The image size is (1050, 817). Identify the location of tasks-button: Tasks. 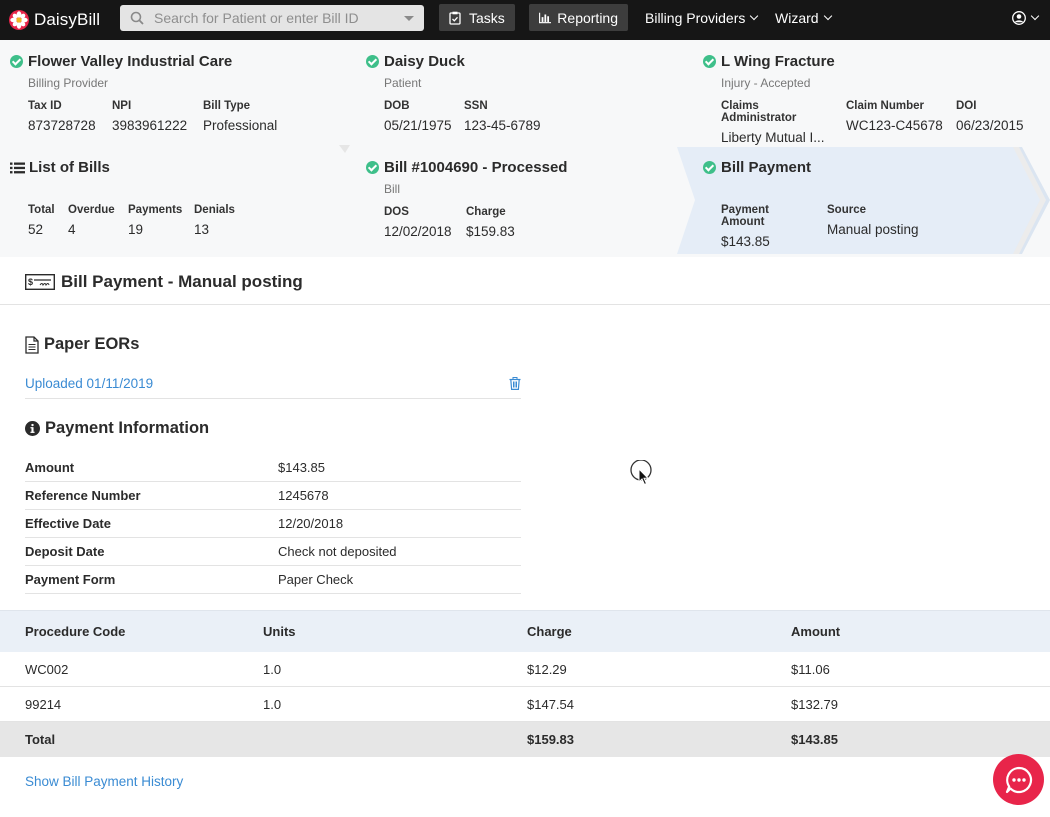
(477, 17).